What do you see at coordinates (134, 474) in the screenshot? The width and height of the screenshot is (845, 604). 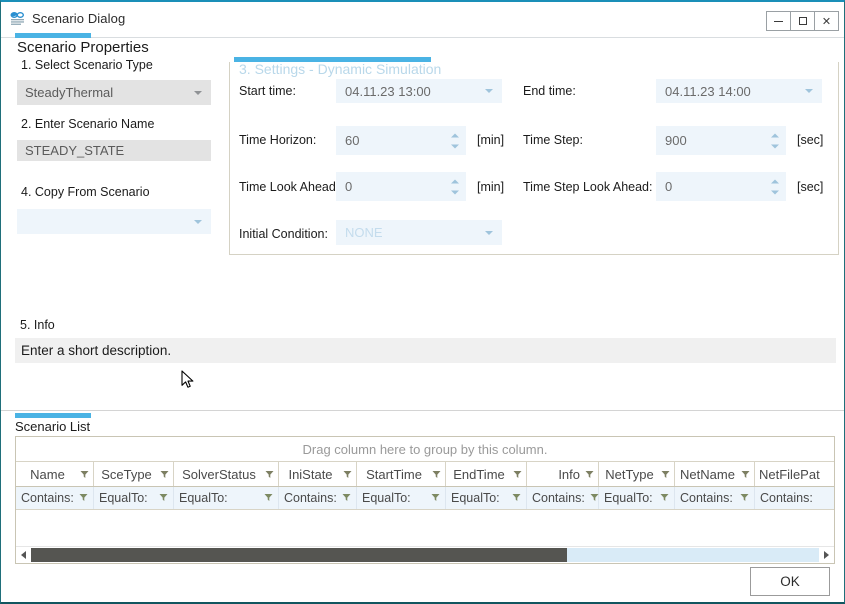 I see `grid-column-header: SceType` at bounding box center [134, 474].